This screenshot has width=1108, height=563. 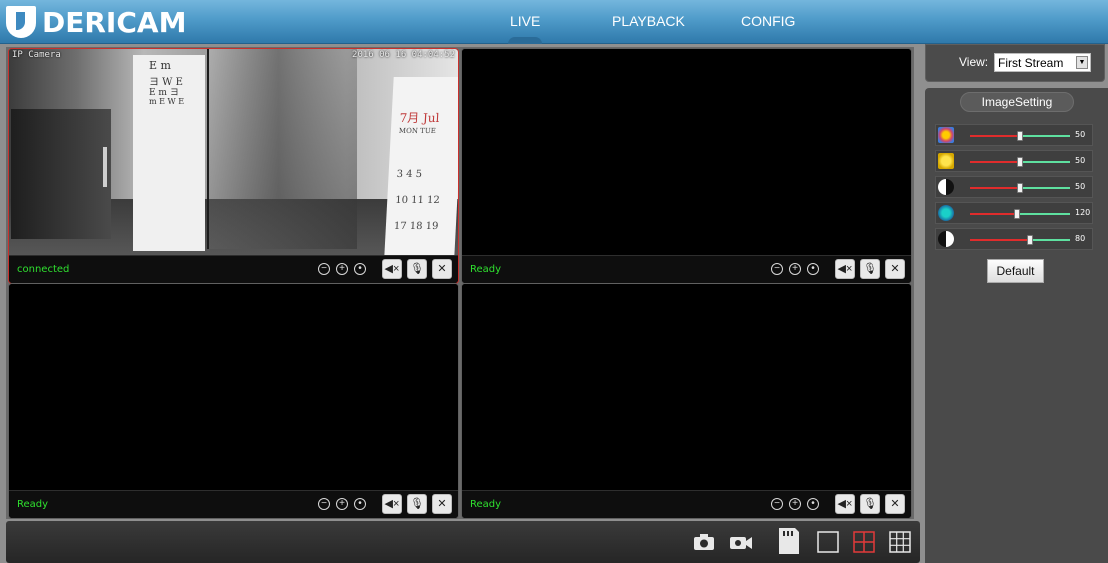 I want to click on image-setting-panel: ImageSetting 50 50 50 120 80 Default, so click(x=1016, y=325).